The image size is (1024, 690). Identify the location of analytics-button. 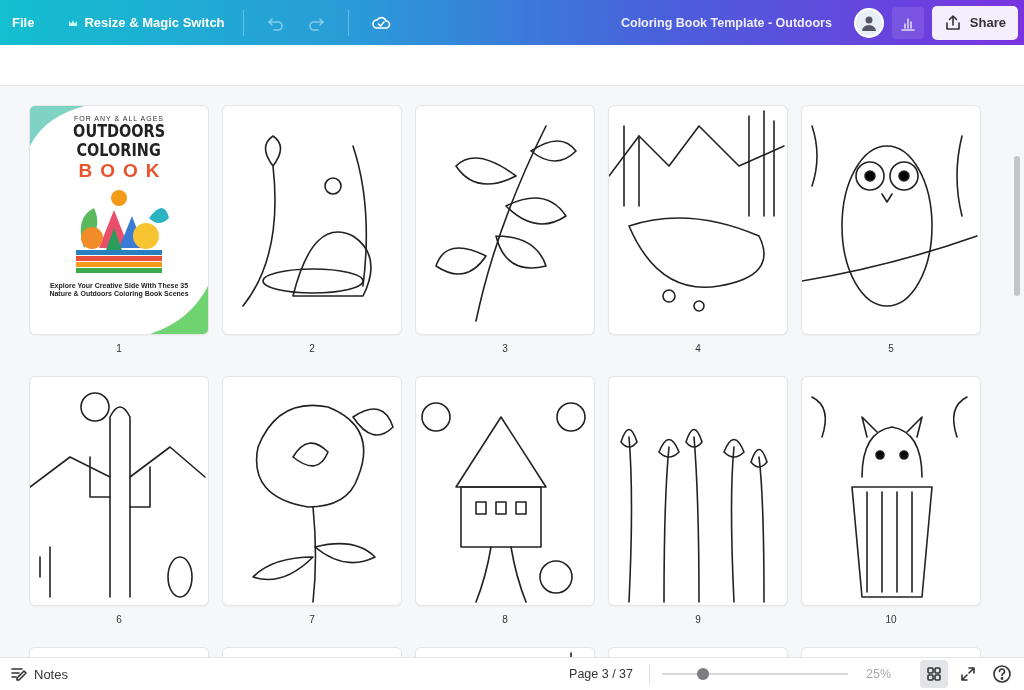
(907, 22).